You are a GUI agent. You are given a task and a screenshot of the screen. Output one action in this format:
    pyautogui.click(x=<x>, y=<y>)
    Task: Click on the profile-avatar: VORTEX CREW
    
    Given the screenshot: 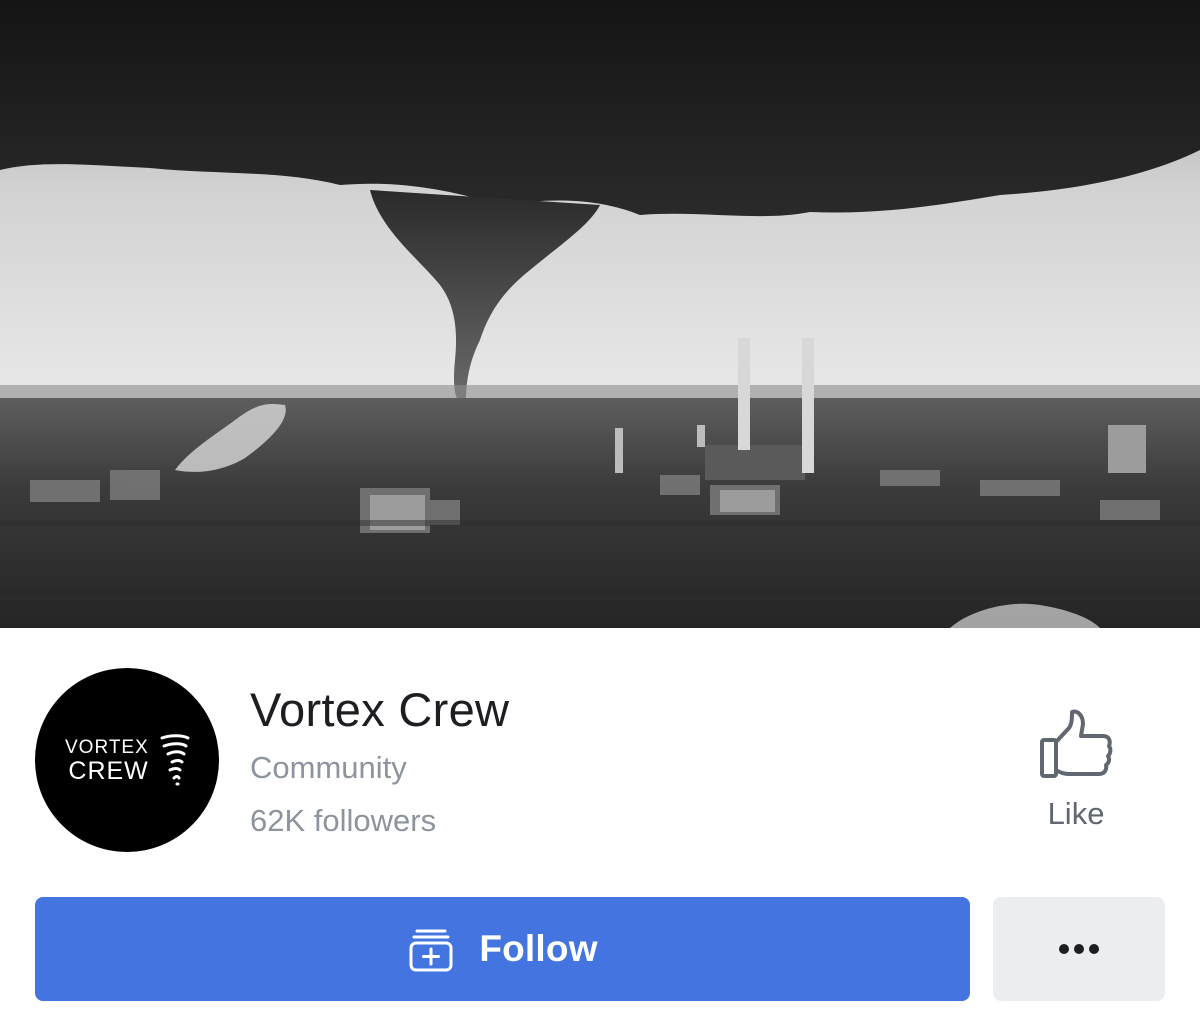 What is the action you would take?
    pyautogui.click(x=127, y=760)
    